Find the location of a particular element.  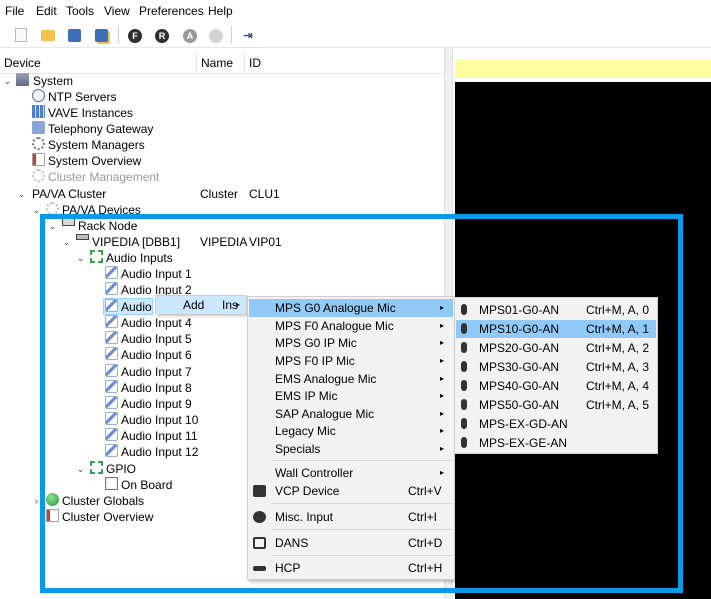

menu-item-mps-g0-analogue-mic: MPS G0 Analogue Mic ▸ is located at coordinates (351, 308).